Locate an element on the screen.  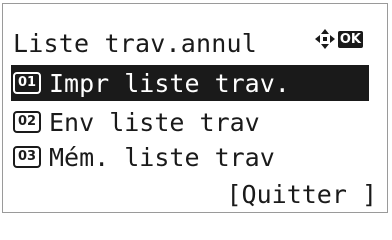
menu-item-send-job-list: 02 Env liste trav is located at coordinates (190, 122).